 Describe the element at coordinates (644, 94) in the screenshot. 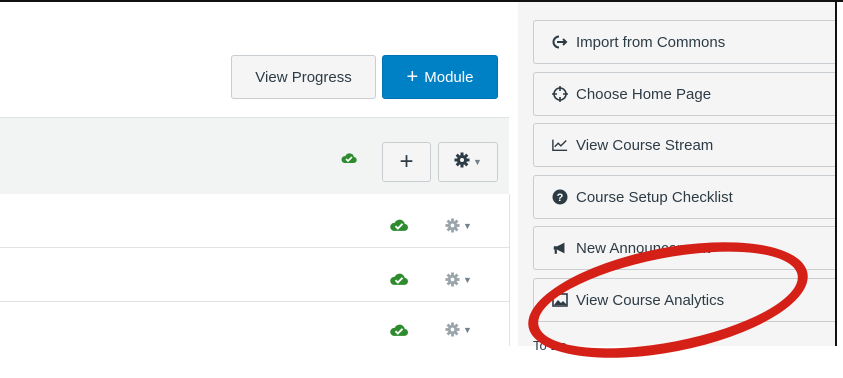

I see `choose-home-page-label: Choose Home Page` at that location.